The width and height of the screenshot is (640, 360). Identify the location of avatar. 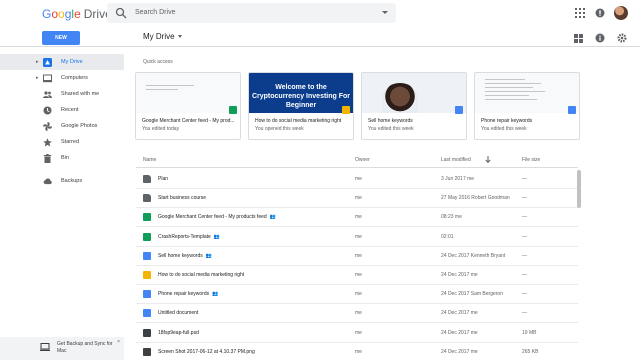
(621, 13).